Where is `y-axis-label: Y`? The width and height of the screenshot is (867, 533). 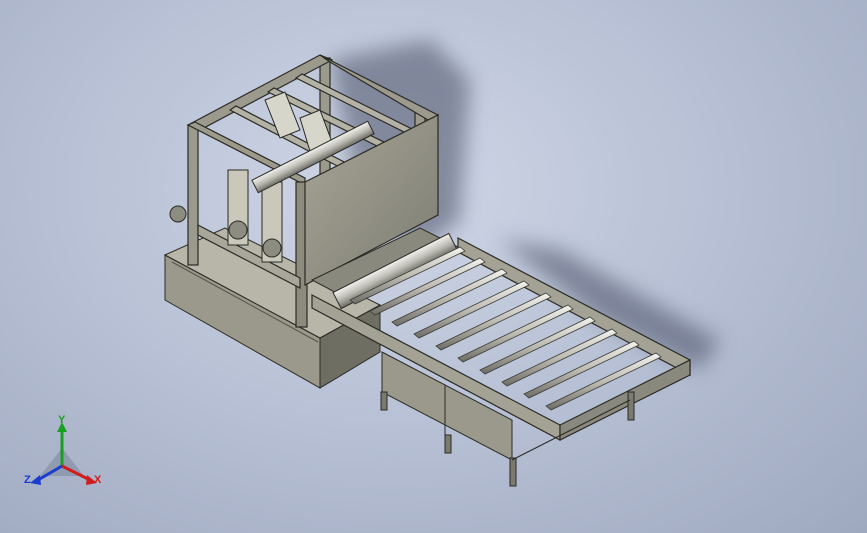 y-axis-label: Y is located at coordinates (62, 420).